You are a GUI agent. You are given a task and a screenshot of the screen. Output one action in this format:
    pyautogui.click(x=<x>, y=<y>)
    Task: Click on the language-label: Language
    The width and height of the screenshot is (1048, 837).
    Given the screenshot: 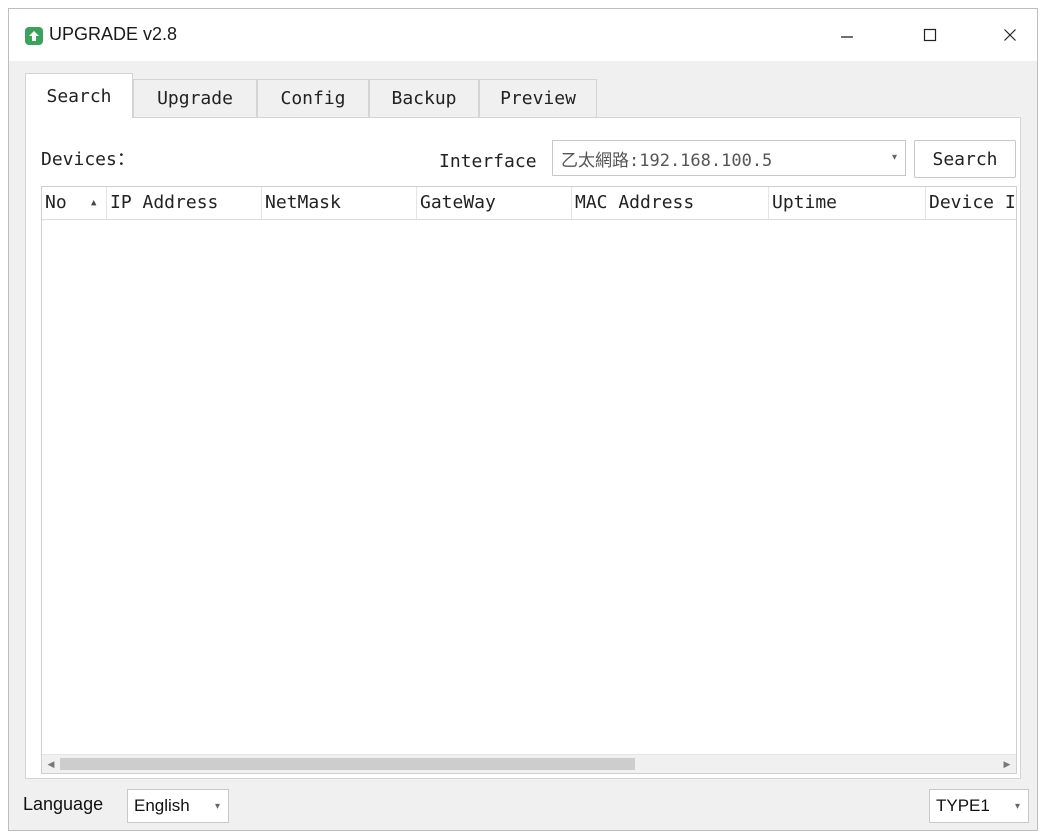 What is the action you would take?
    pyautogui.click(x=63, y=804)
    